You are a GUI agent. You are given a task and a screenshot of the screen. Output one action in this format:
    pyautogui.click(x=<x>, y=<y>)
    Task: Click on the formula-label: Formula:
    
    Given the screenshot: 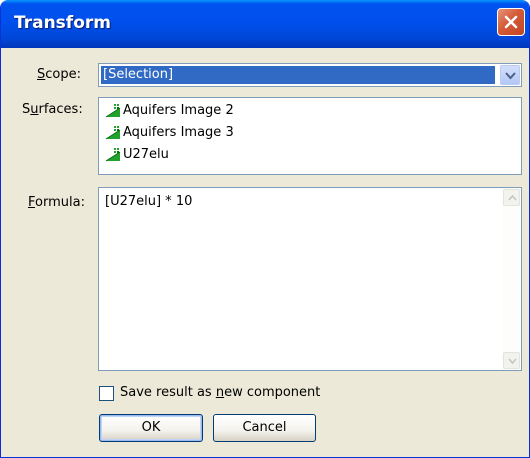 What is the action you would take?
    pyautogui.click(x=56, y=202)
    